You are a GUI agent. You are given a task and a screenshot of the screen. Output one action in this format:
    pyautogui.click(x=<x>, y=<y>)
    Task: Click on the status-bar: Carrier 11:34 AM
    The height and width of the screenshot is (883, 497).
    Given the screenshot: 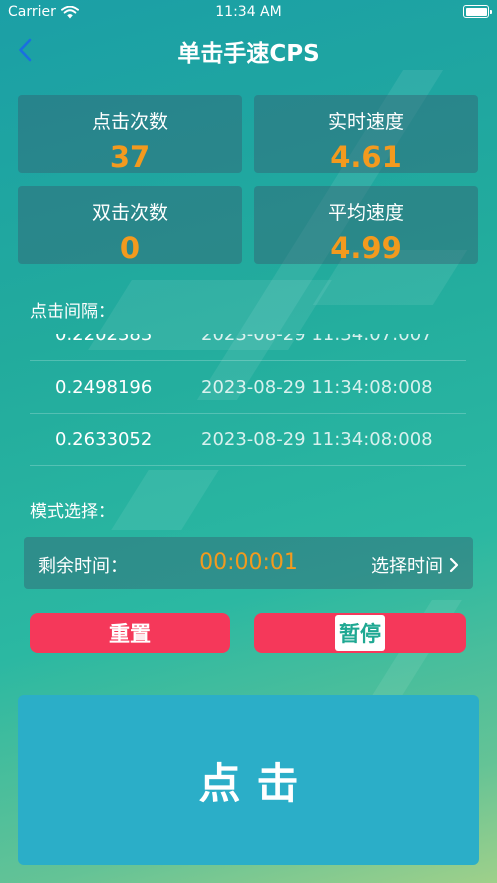 What is the action you would take?
    pyautogui.click(x=248, y=13)
    